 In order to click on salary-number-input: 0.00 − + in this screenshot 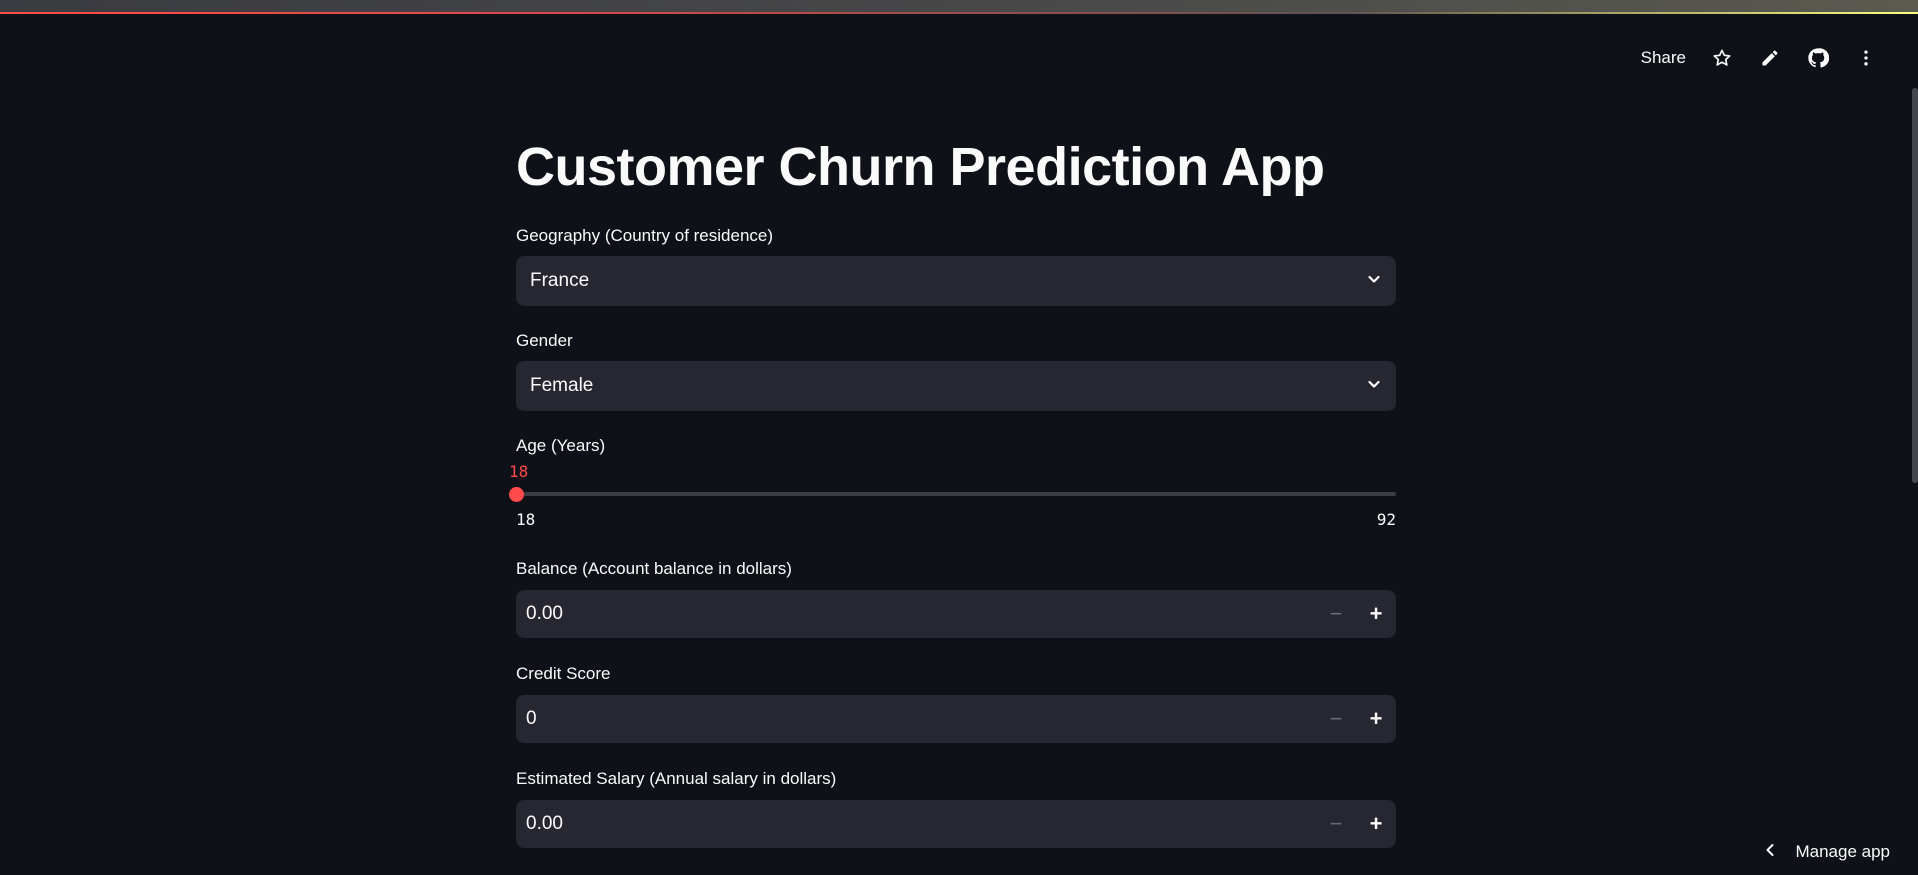, I will do `click(956, 824)`.